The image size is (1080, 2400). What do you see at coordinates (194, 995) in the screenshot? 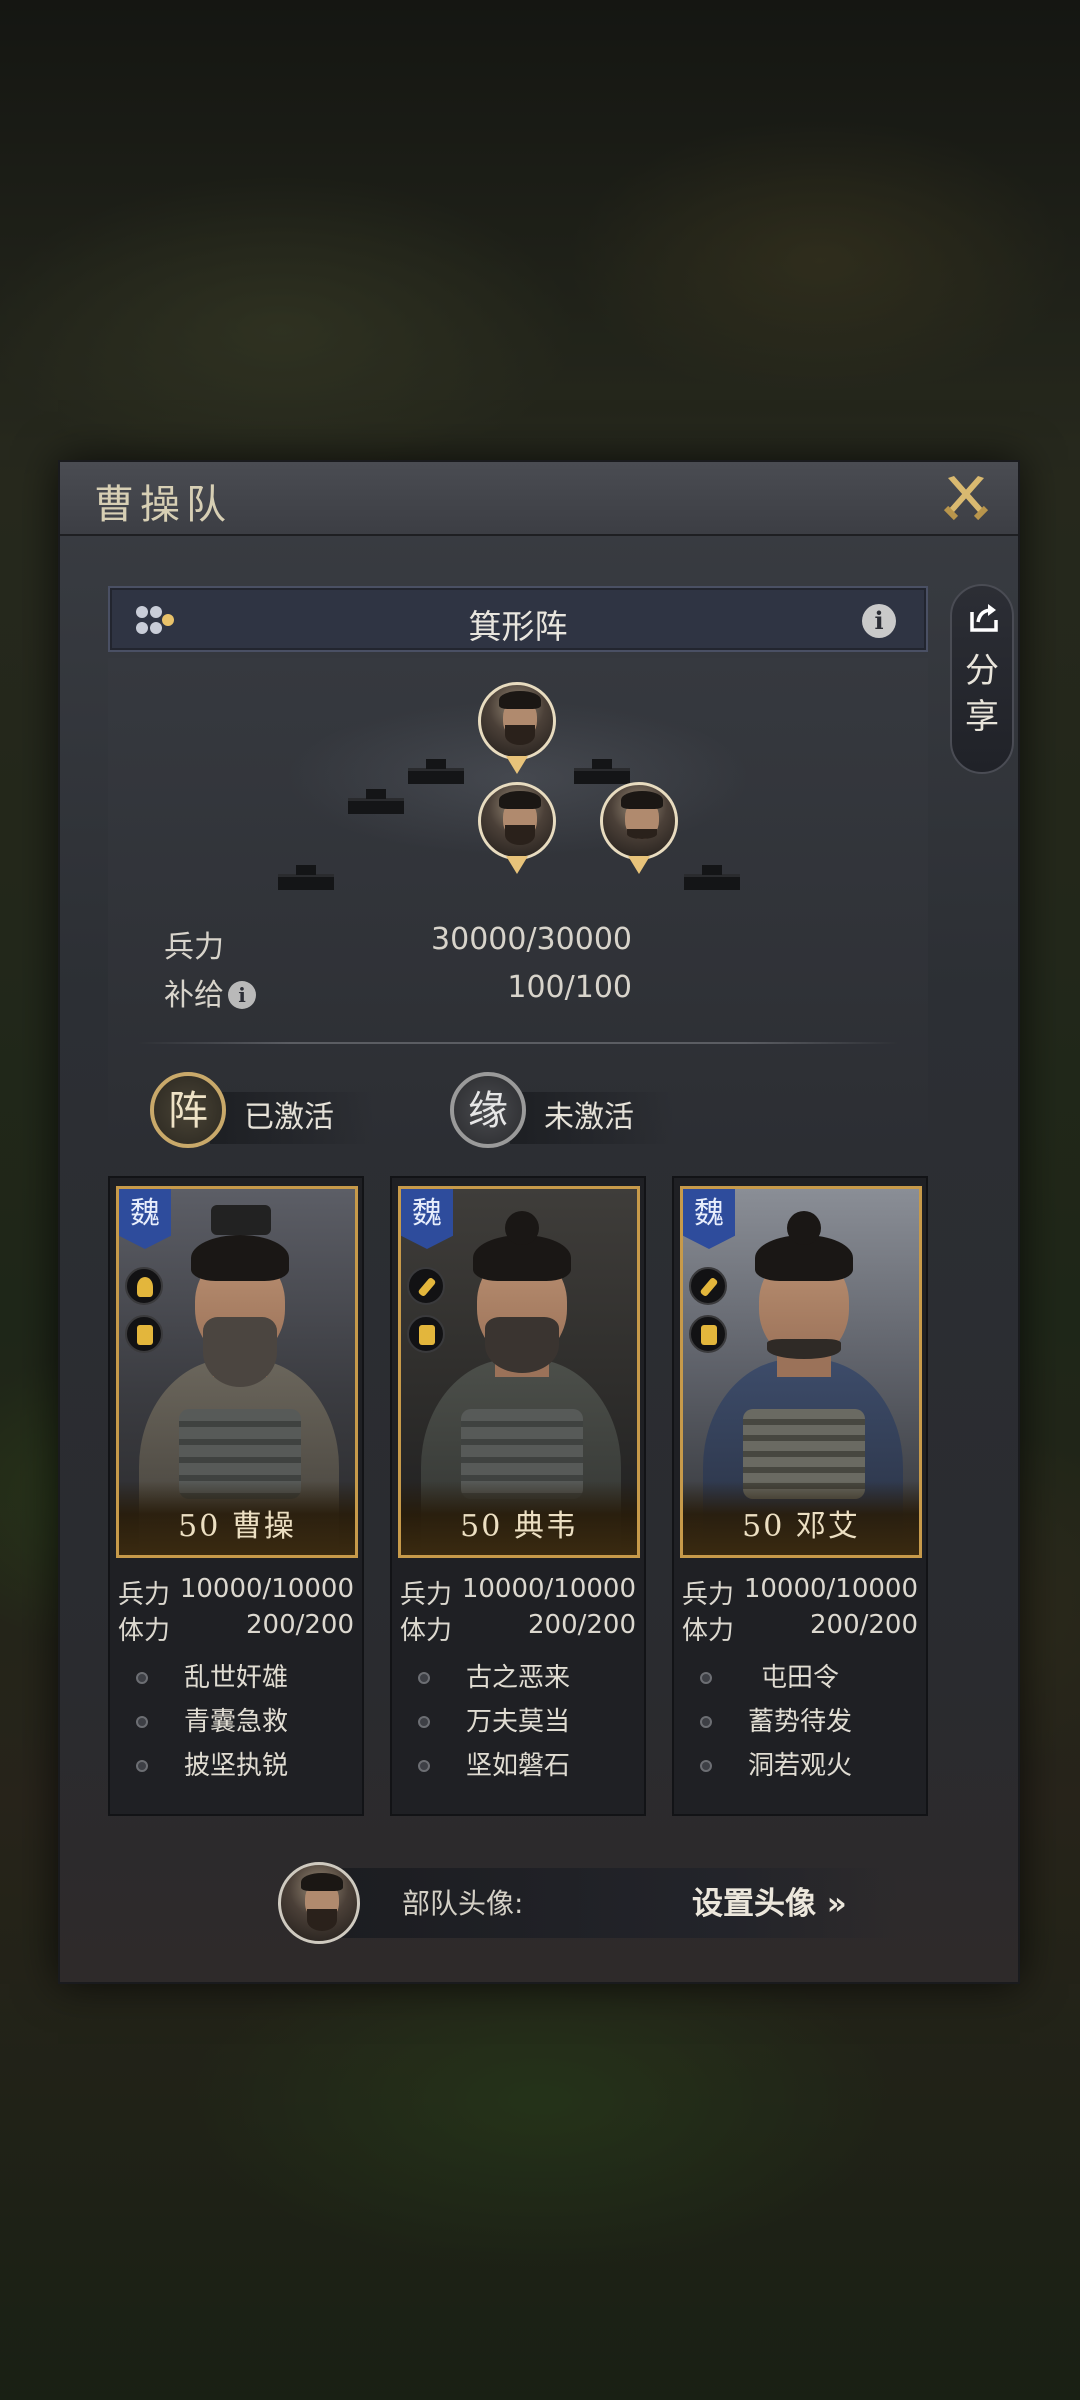
I see `supply-label: 补给` at bounding box center [194, 995].